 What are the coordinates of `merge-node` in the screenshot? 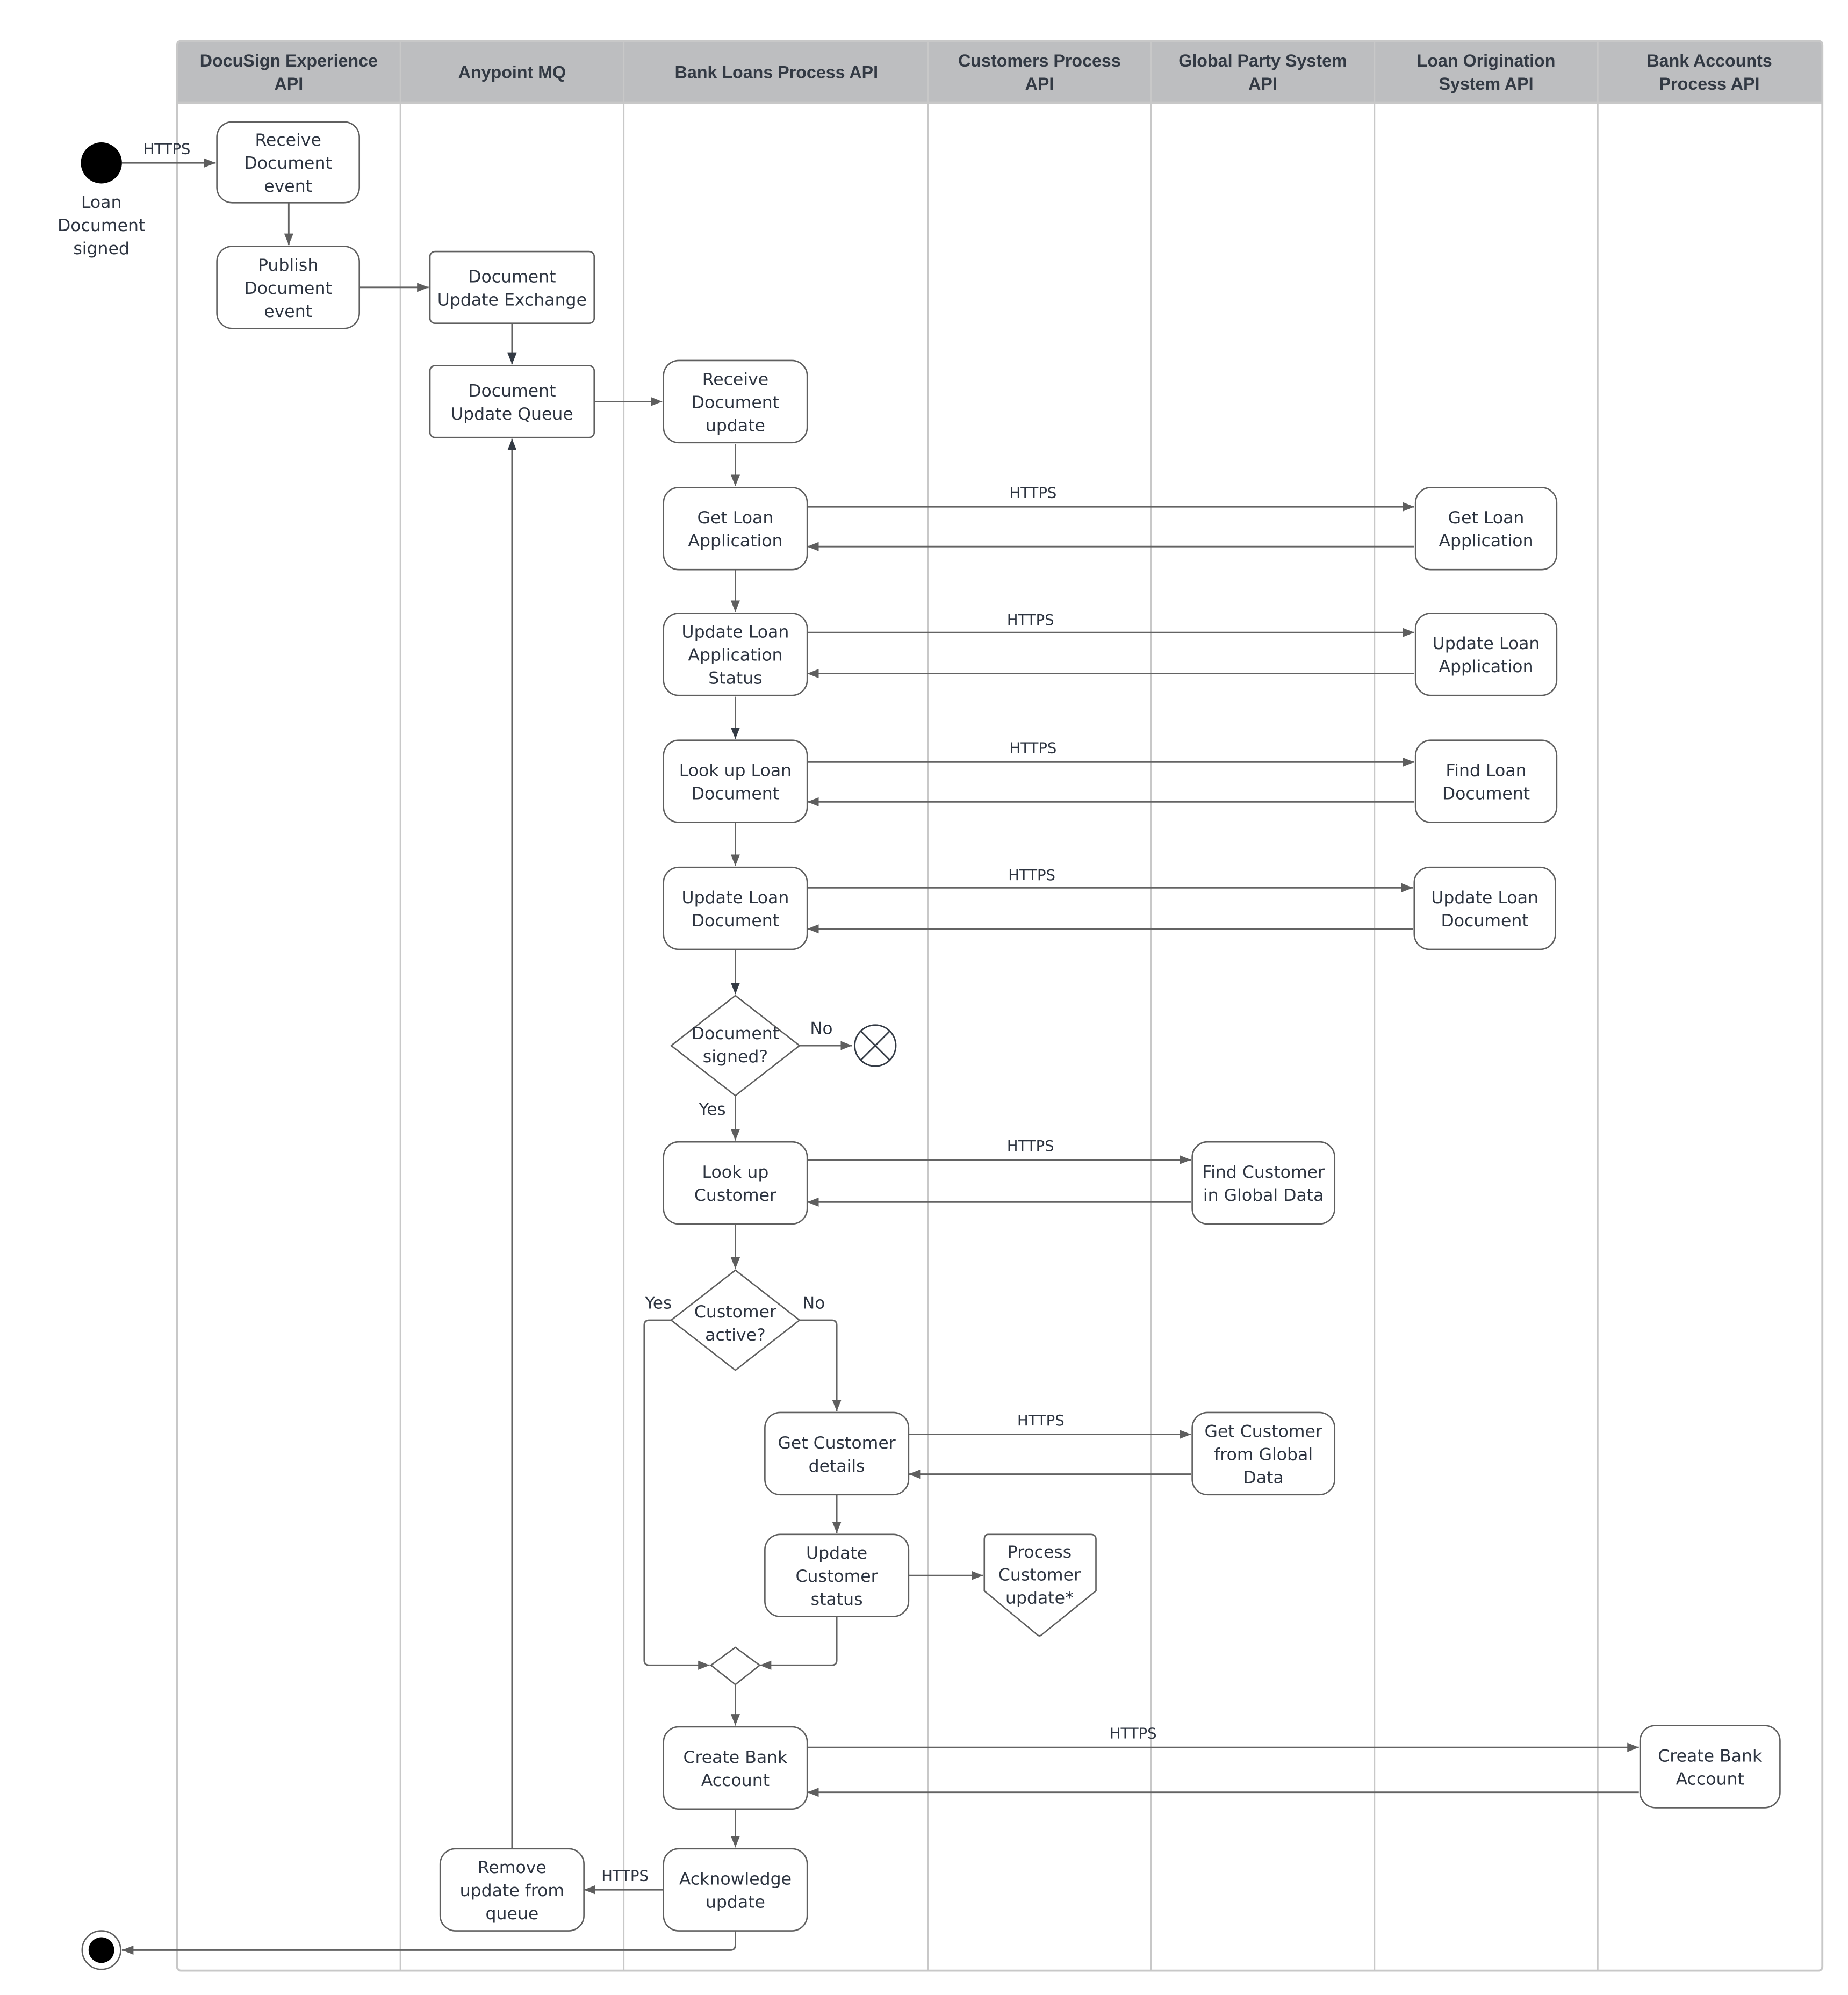 It's located at (736, 1666).